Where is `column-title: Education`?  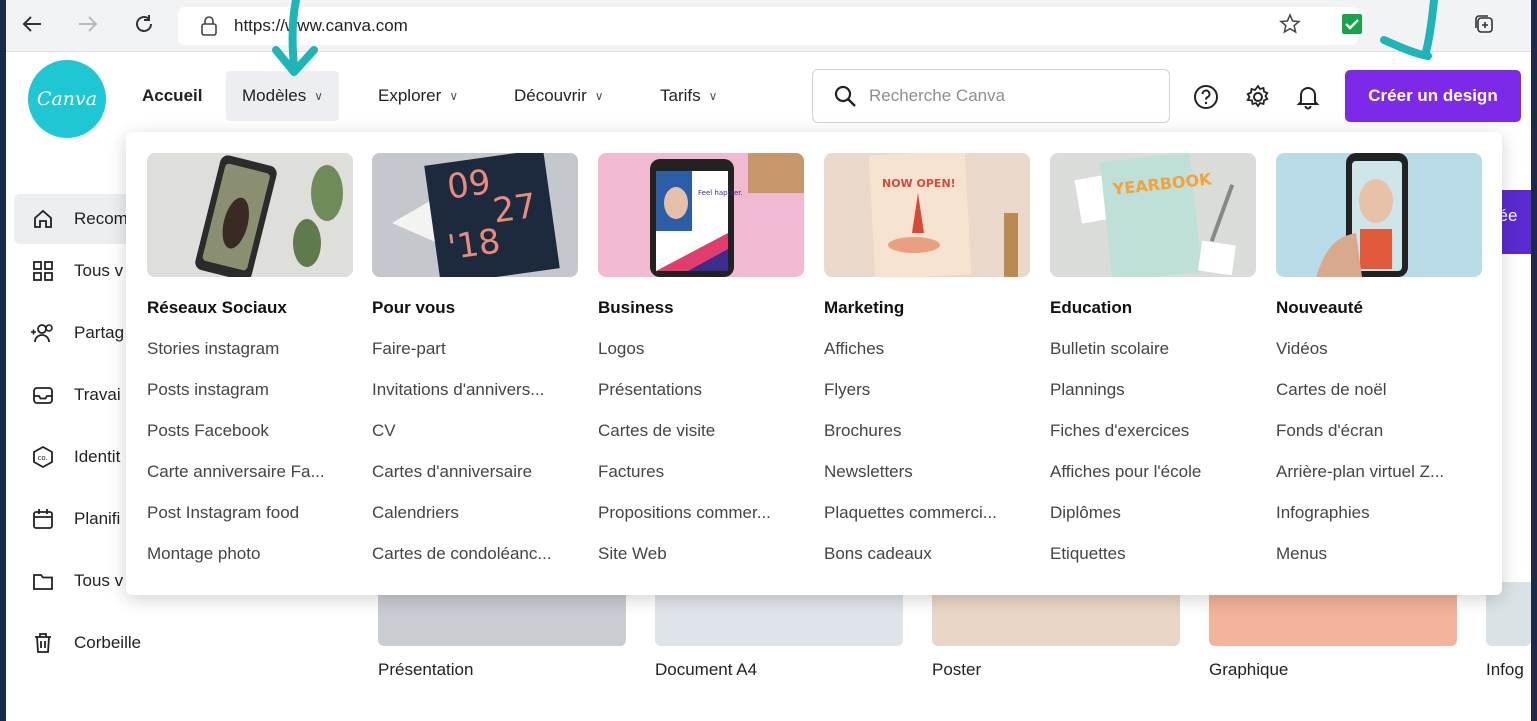 column-title: Education is located at coordinates (1091, 308).